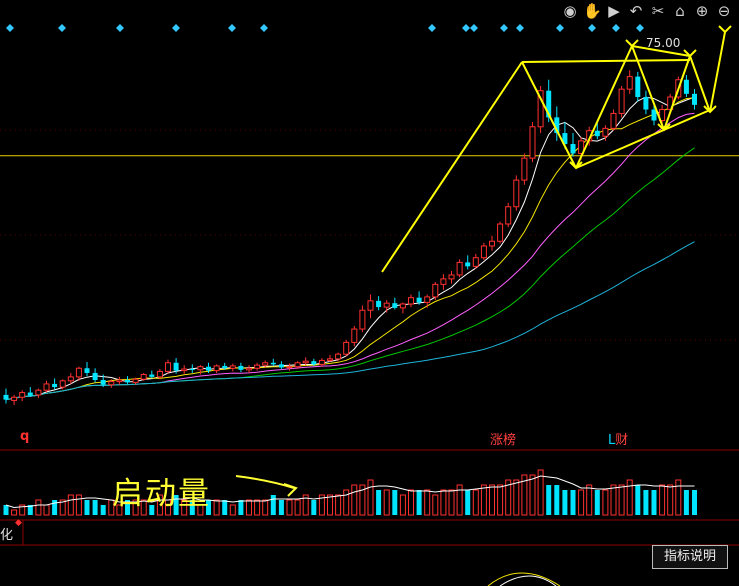 This screenshot has width=739, height=586. Describe the element at coordinates (724, 11) in the screenshot. I see `zoom-out-icon: ⊖` at that location.